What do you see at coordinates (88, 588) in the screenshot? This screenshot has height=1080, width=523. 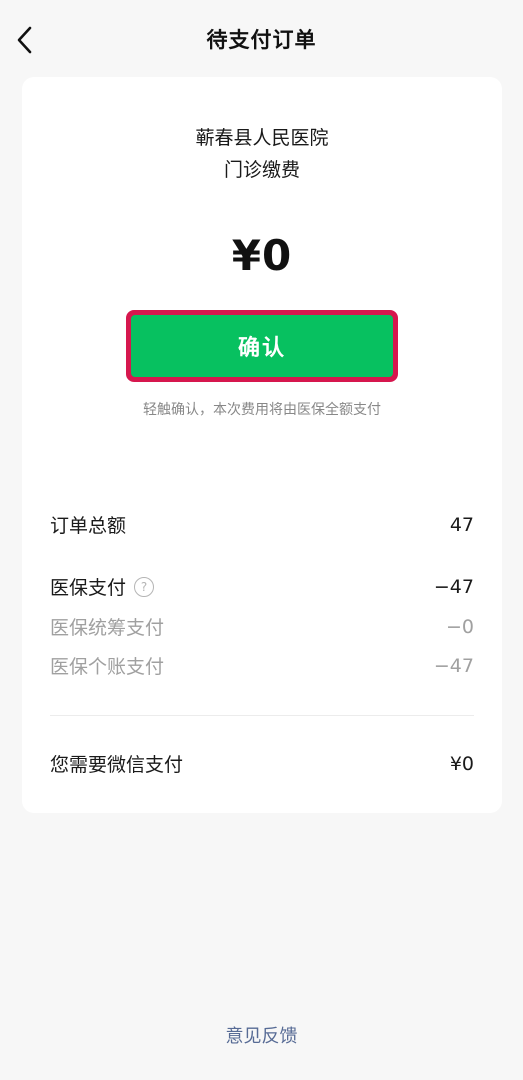 I see `insurance-payment-label: 医保支付` at bounding box center [88, 588].